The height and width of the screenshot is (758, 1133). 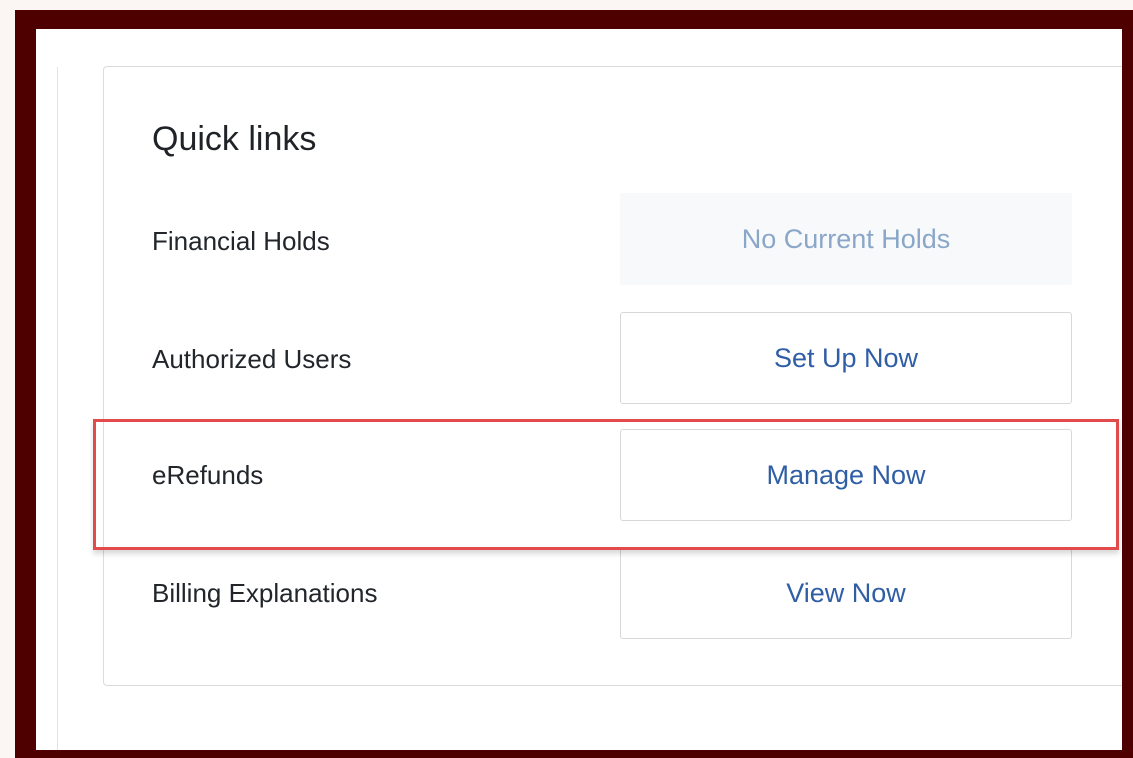 I want to click on financial-holds-label: Financial Holds, so click(x=241, y=241).